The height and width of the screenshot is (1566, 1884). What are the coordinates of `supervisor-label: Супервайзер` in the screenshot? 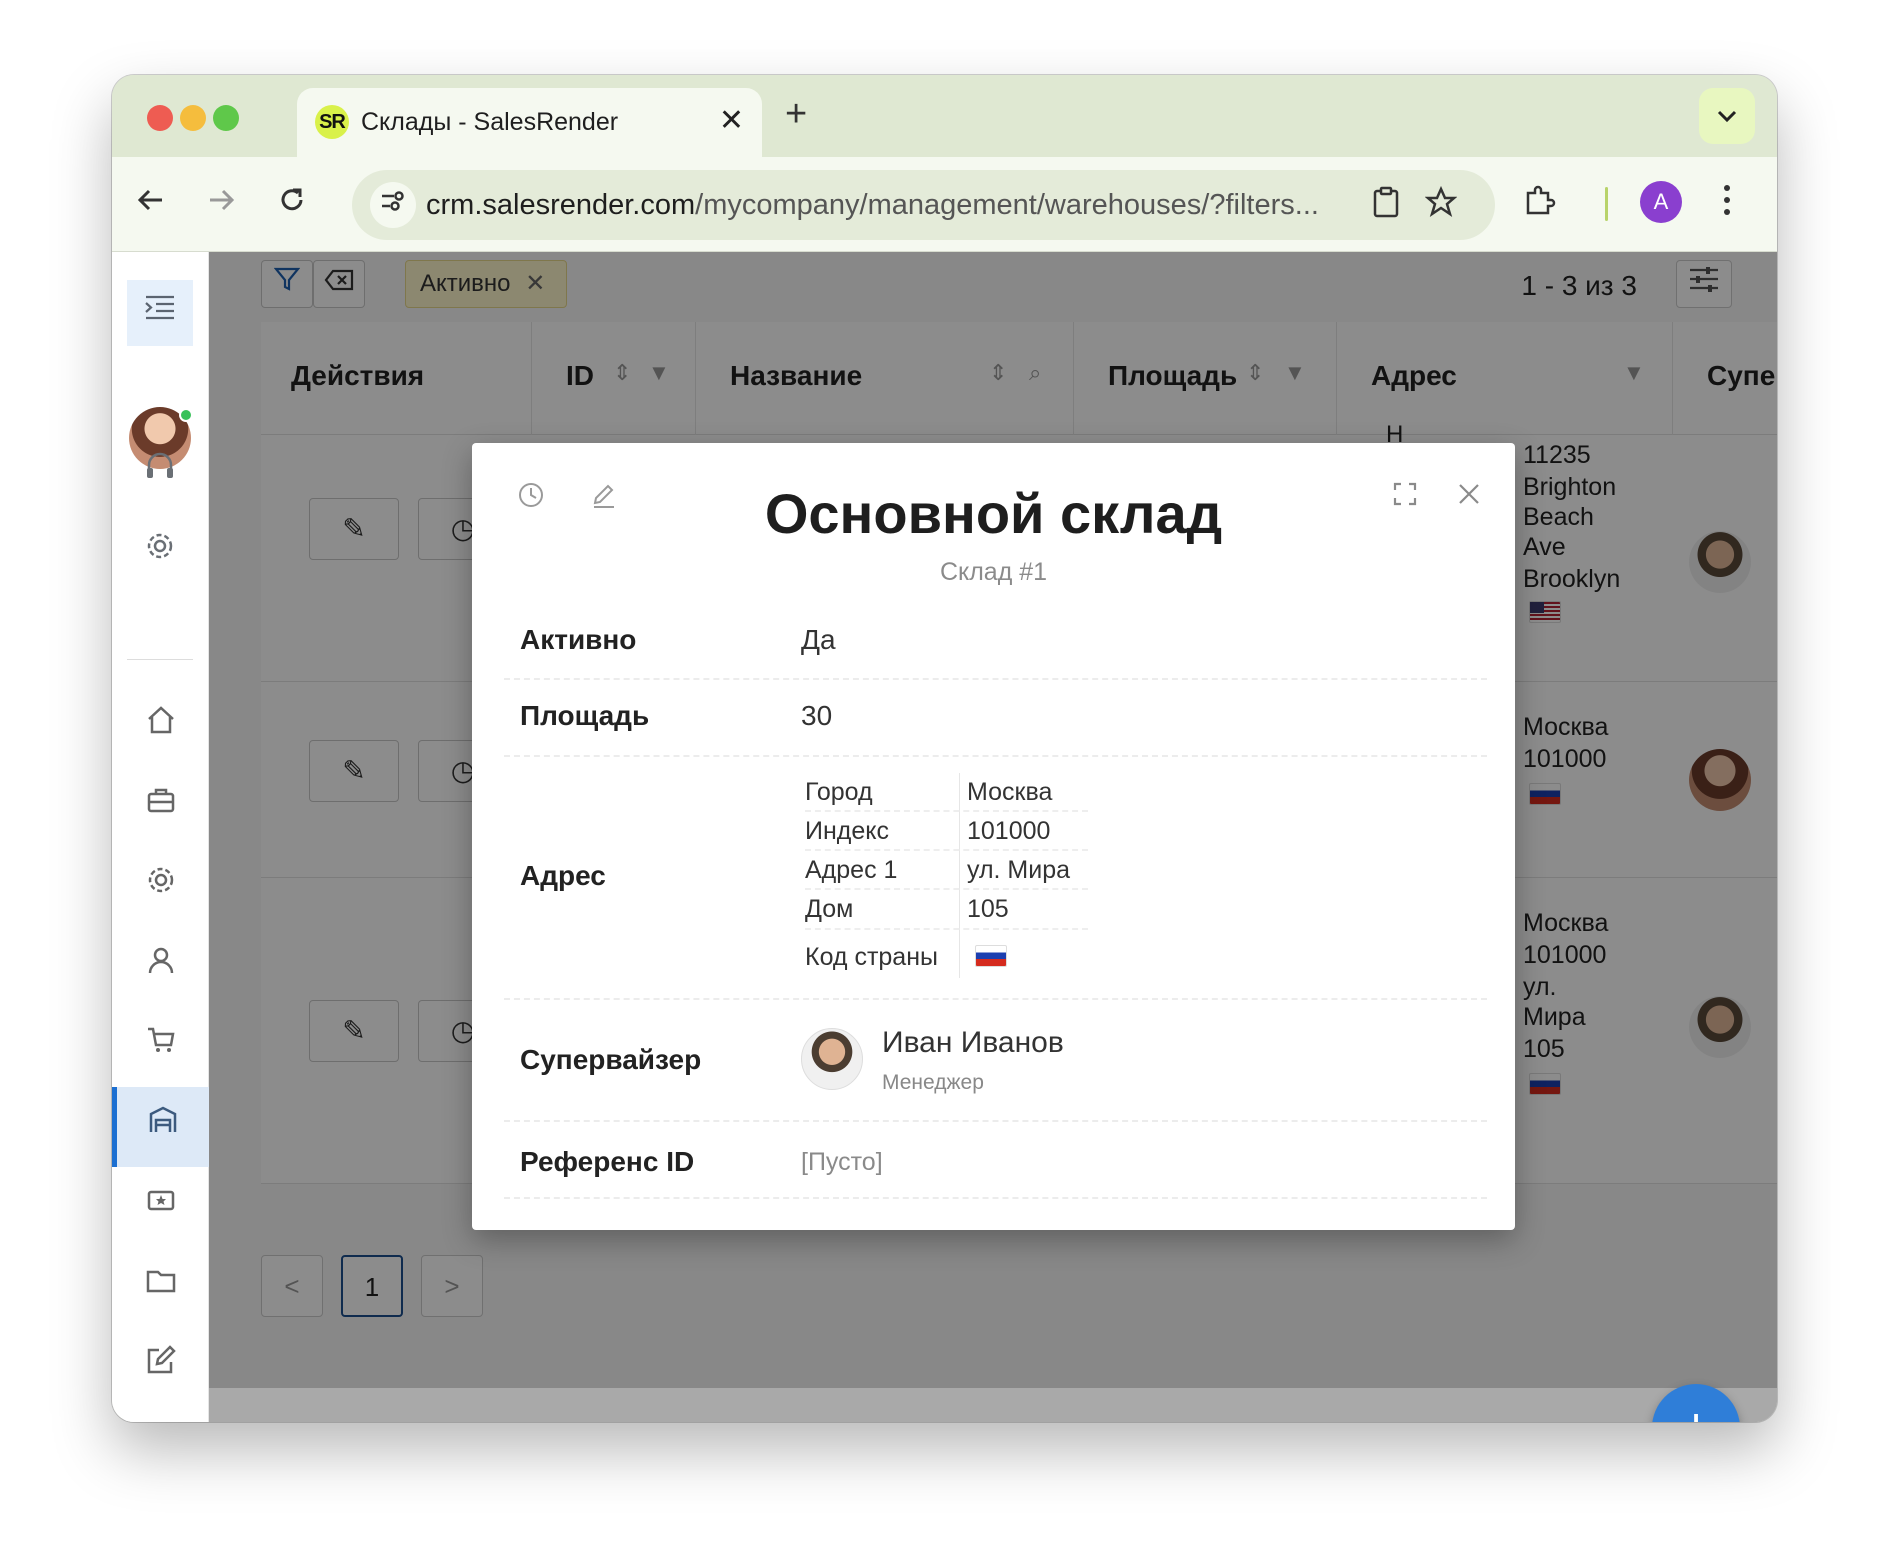 It's located at (611, 1059).